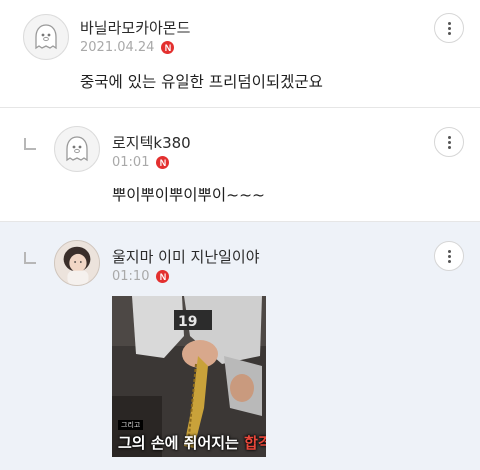 Image resolution: width=480 pixels, height=470 pixels. Describe the element at coordinates (189, 195) in the screenshot. I see `comment-text: 뿌이뿌이뿌이뿌이~~~` at that location.